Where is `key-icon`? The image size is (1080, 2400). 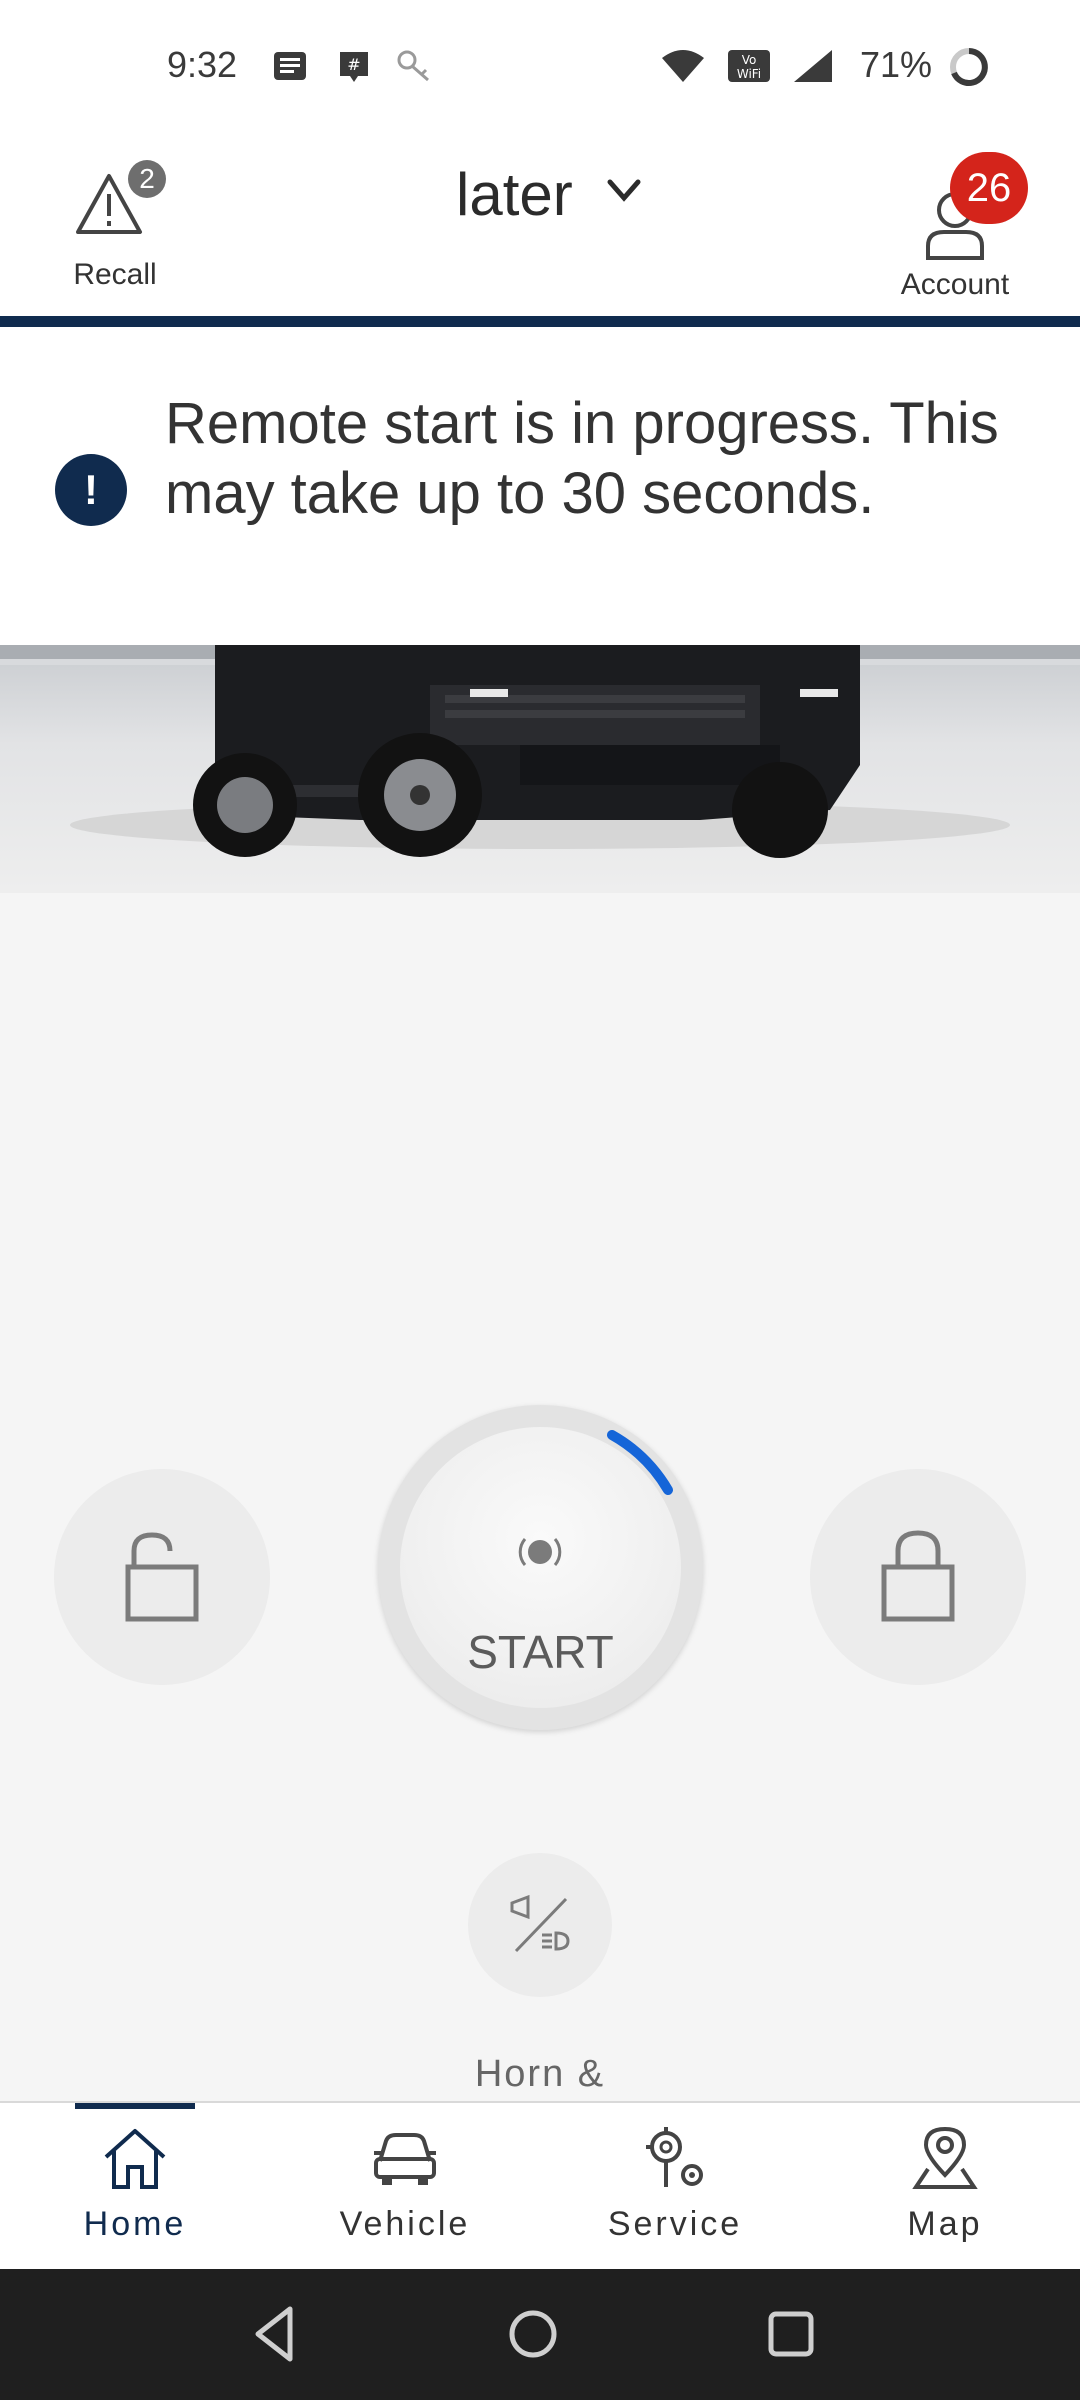
key-icon is located at coordinates (413, 66).